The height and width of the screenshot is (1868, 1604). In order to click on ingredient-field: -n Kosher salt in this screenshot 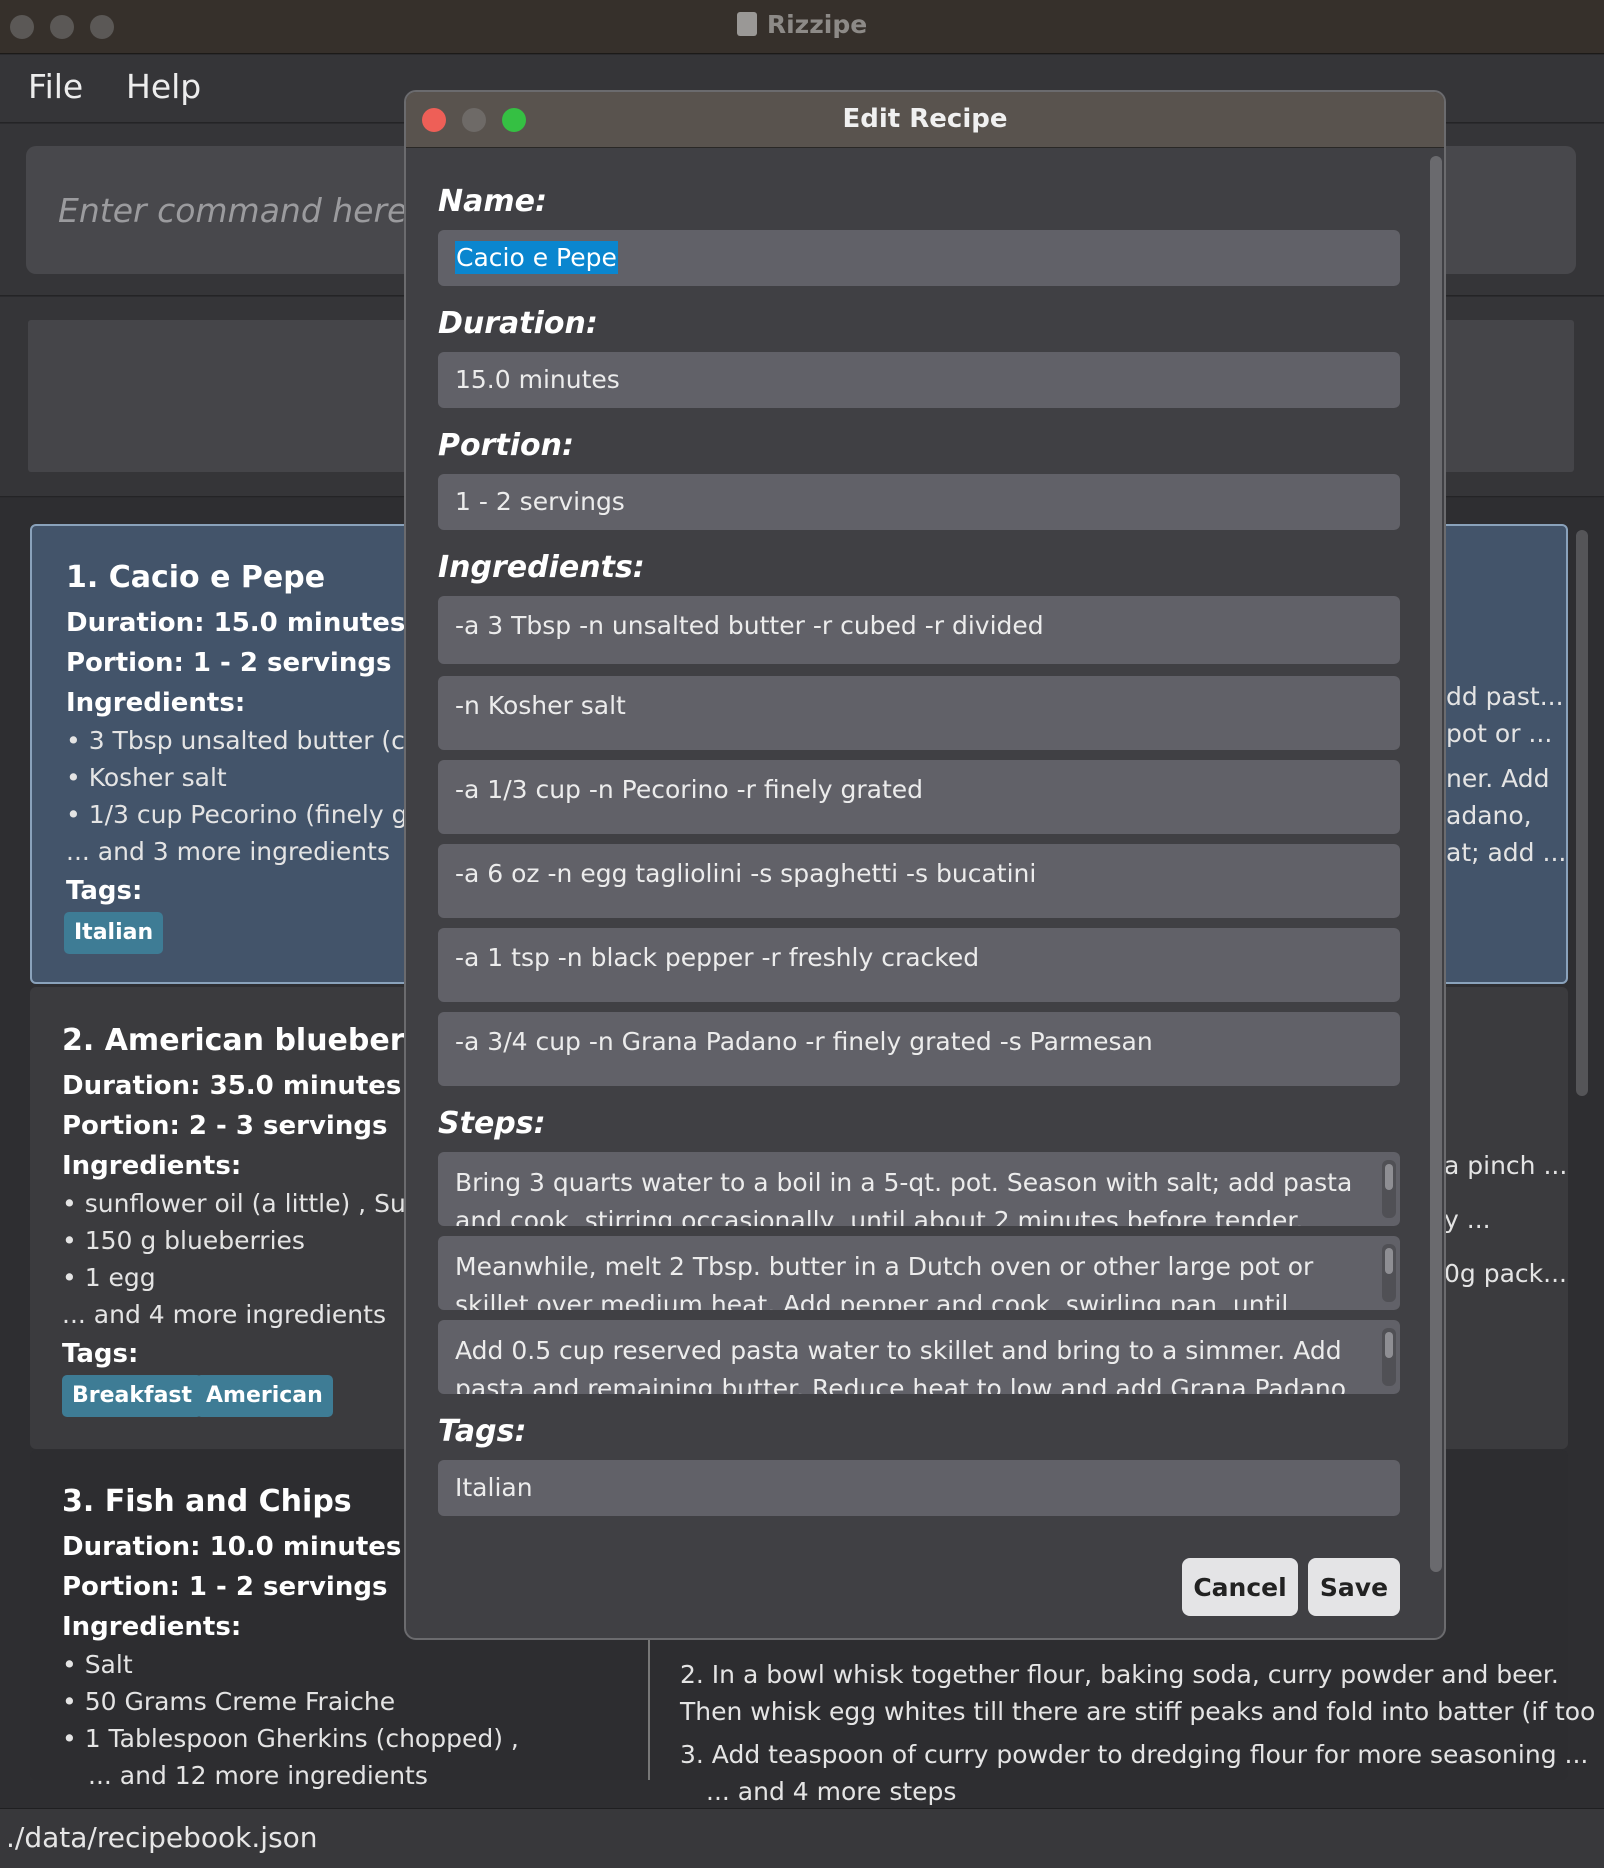, I will do `click(919, 713)`.